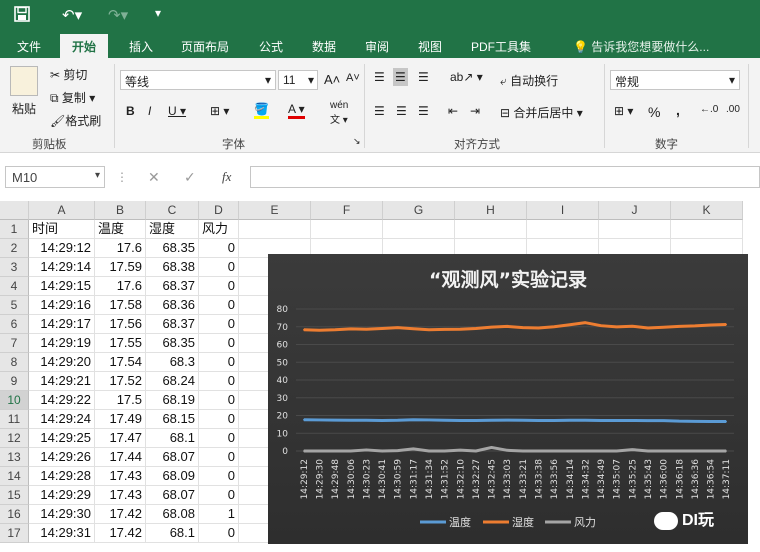  Describe the element at coordinates (423, 77) in the screenshot. I see `align-bottom-icon: ☰` at that location.